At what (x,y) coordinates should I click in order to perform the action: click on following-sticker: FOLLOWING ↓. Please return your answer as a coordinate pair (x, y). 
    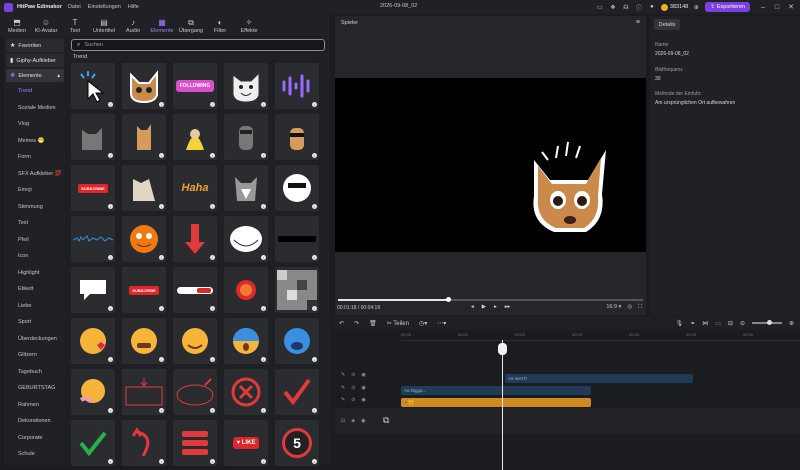
    Looking at the image, I should click on (195, 86).